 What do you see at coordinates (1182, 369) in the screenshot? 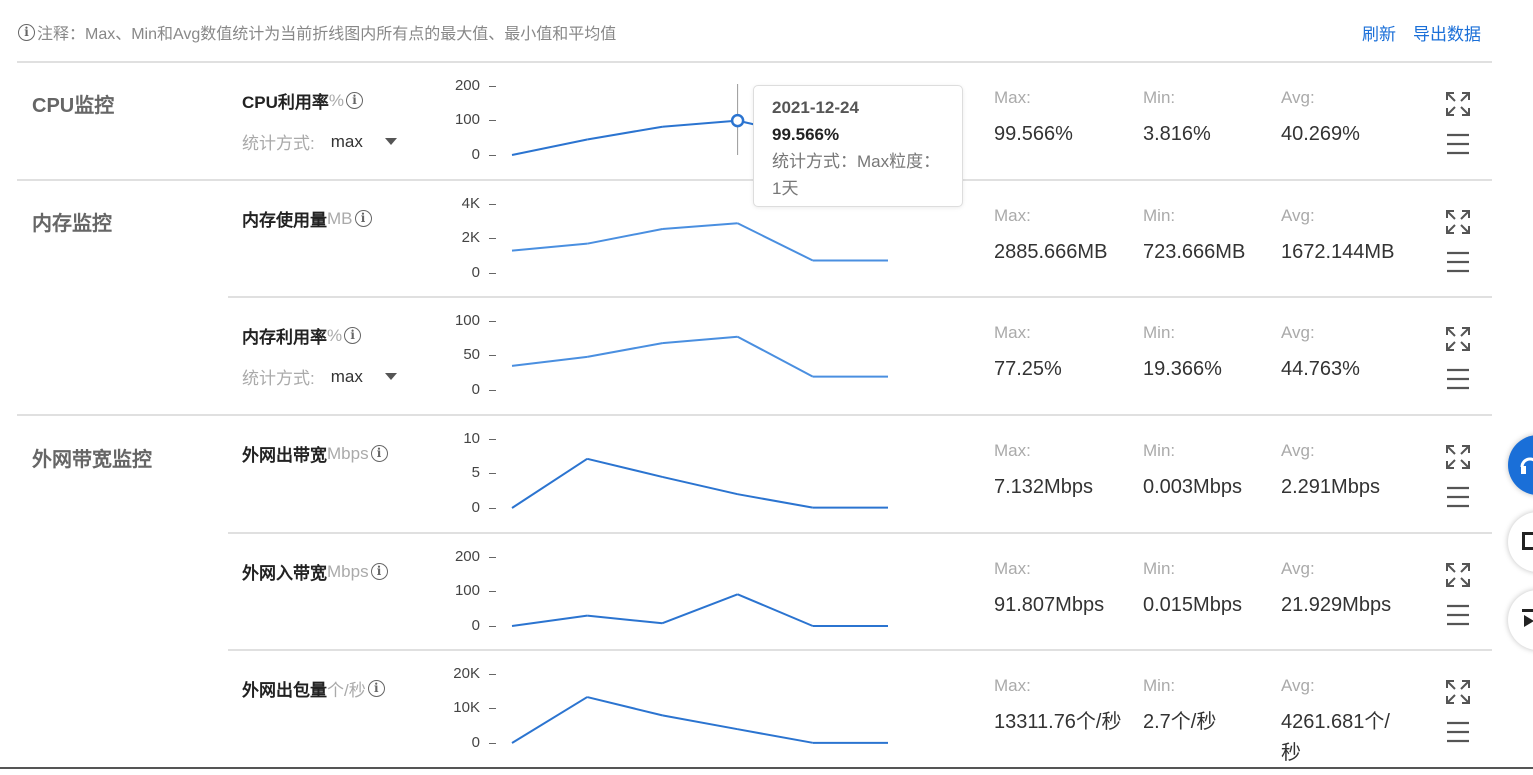
I see `min-value: 19.366%` at bounding box center [1182, 369].